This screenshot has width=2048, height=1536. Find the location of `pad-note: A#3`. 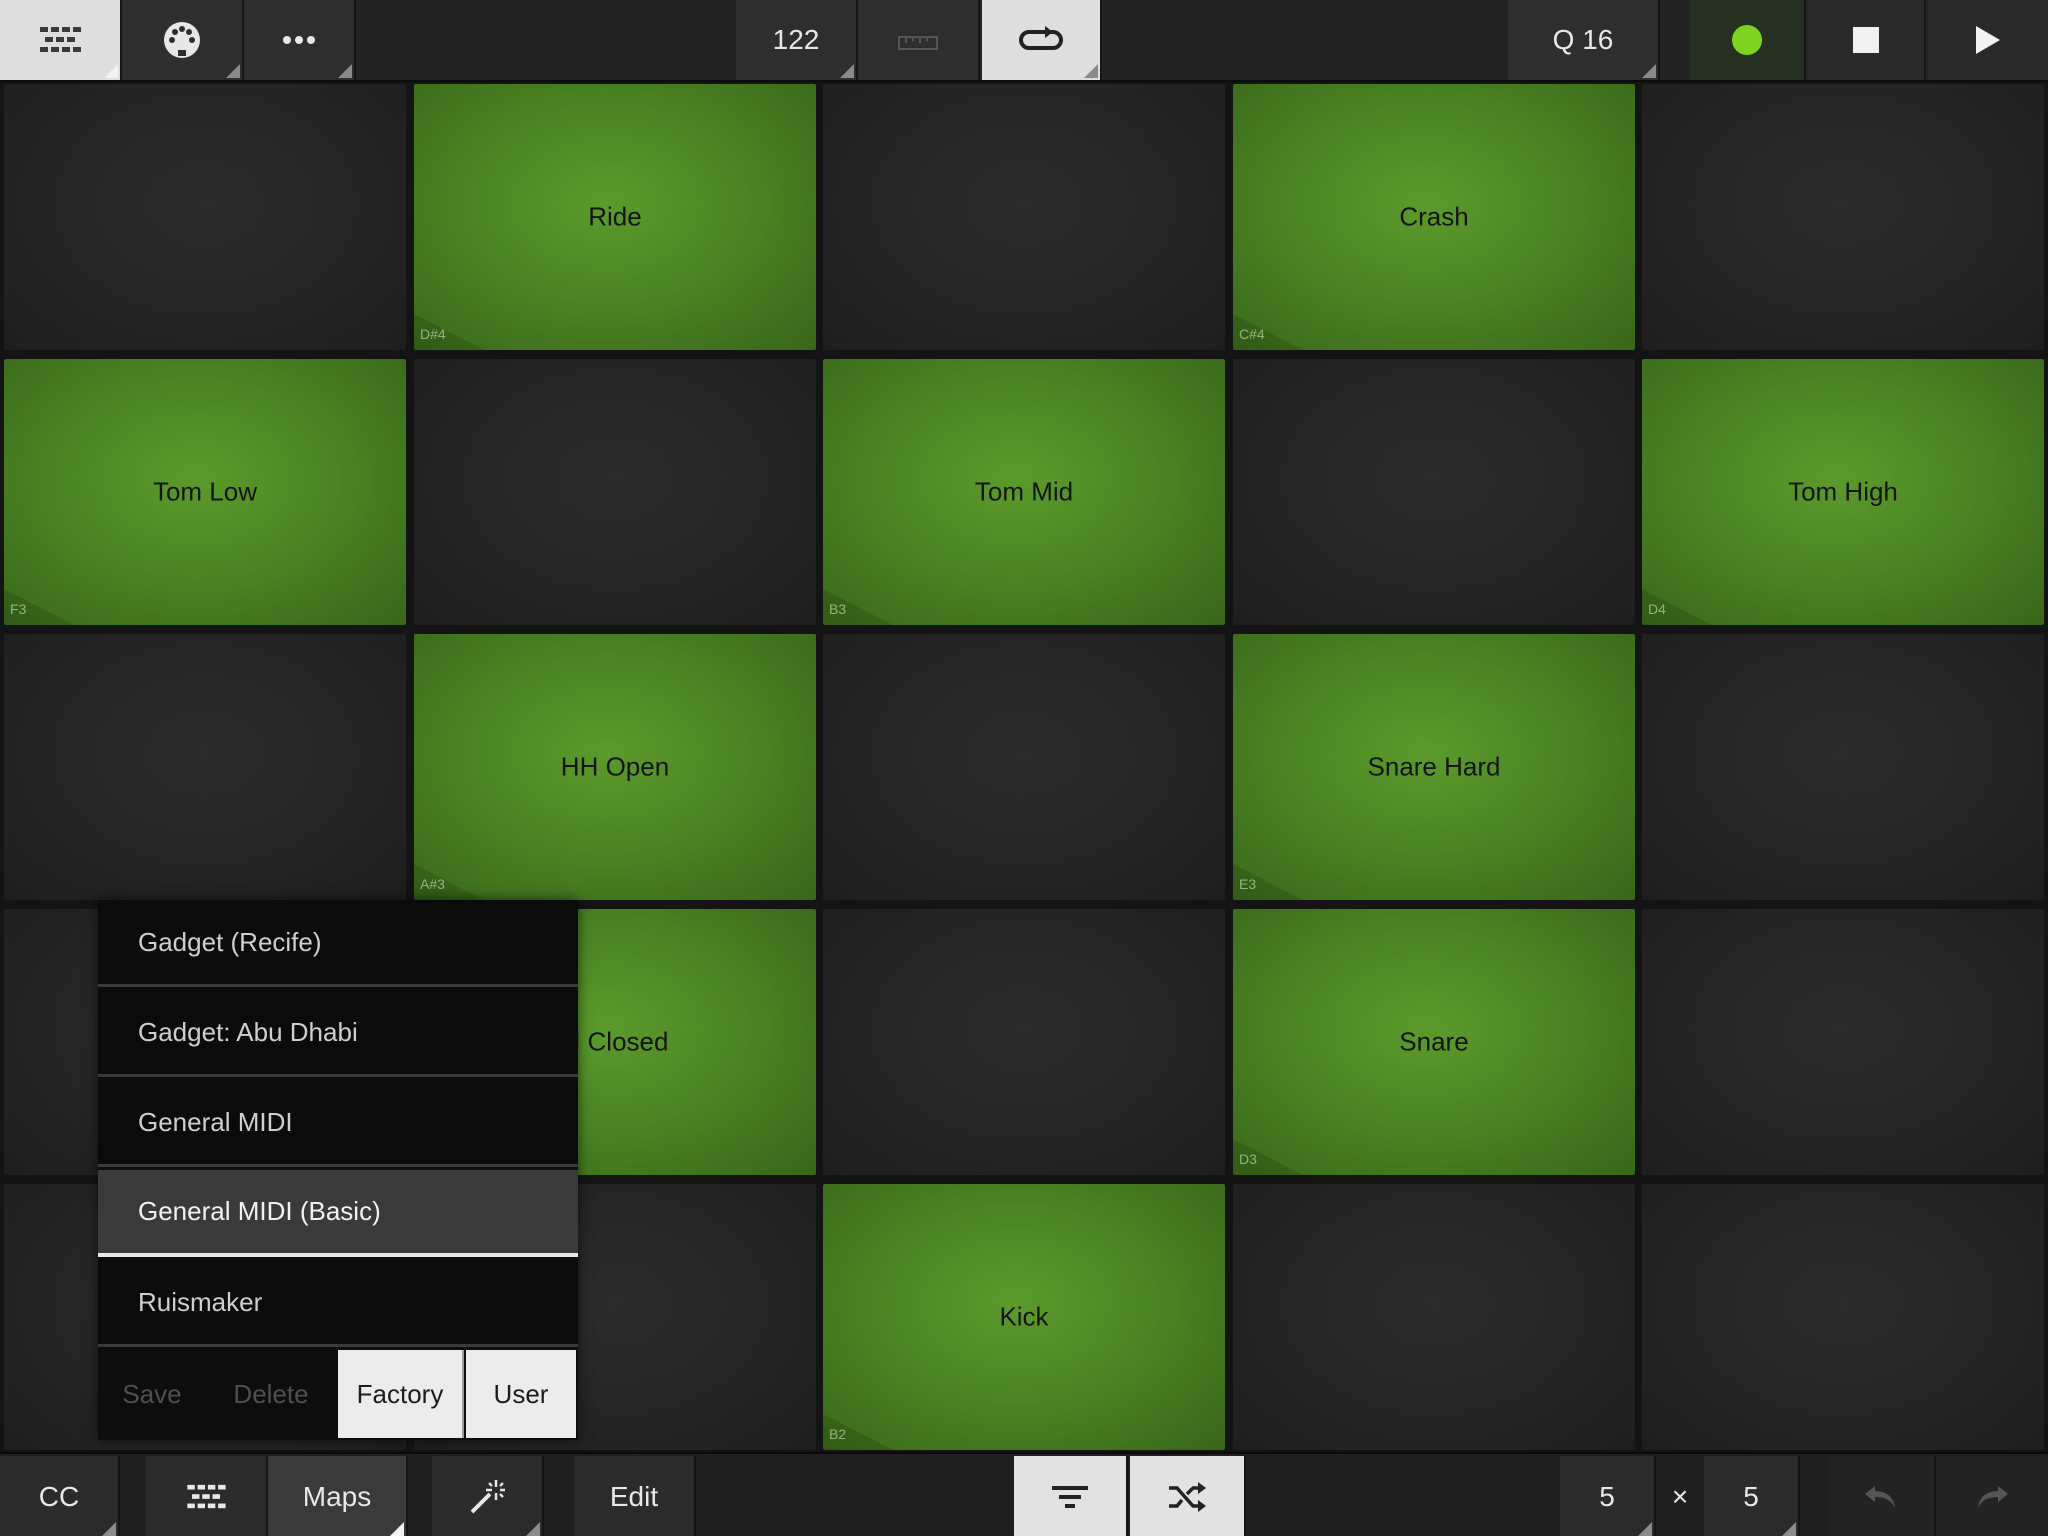

pad-note: A#3 is located at coordinates (432, 884).